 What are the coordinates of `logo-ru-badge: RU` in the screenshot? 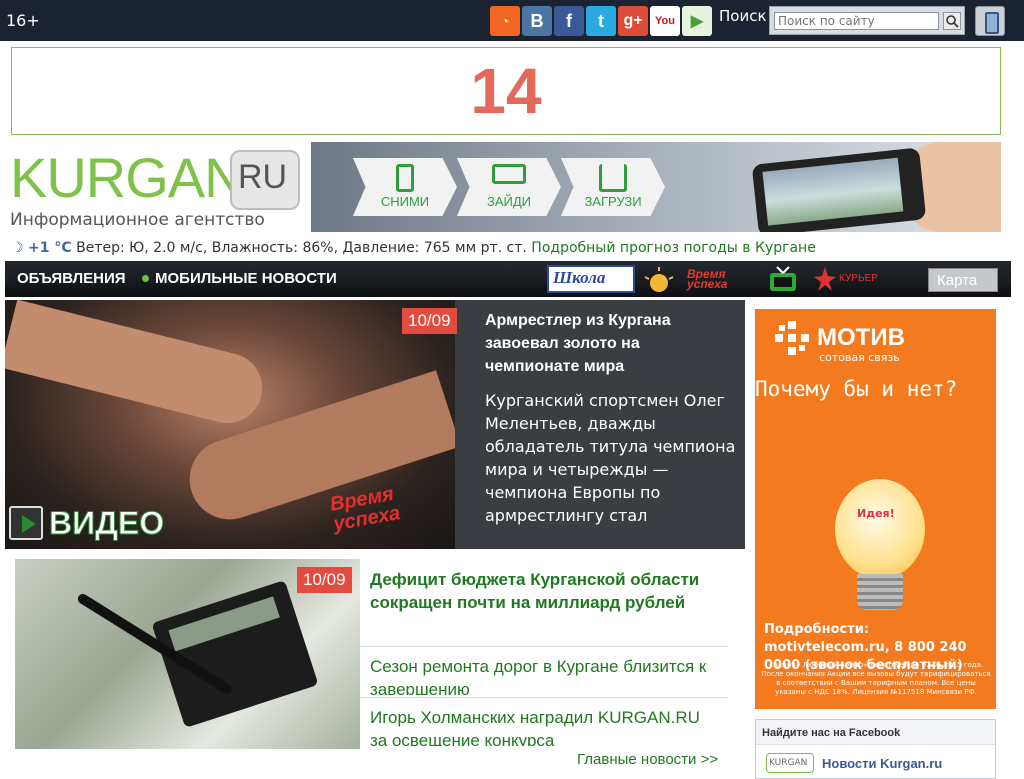 It's located at (265, 180).